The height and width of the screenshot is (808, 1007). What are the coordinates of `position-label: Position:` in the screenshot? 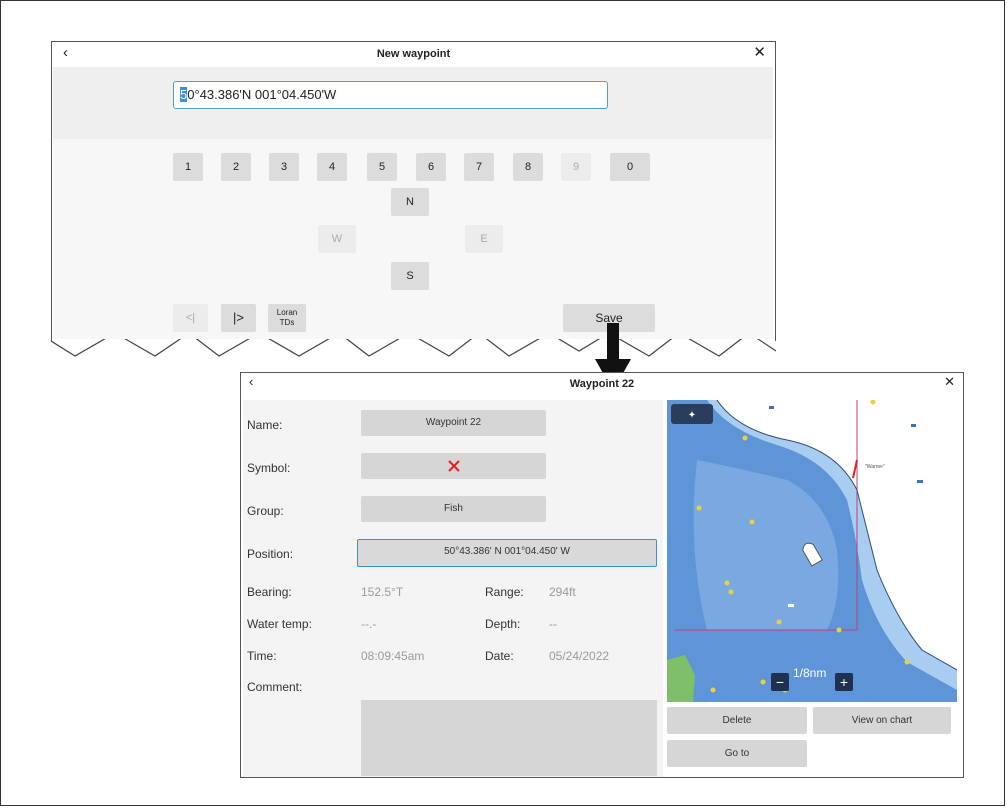 It's located at (270, 554).